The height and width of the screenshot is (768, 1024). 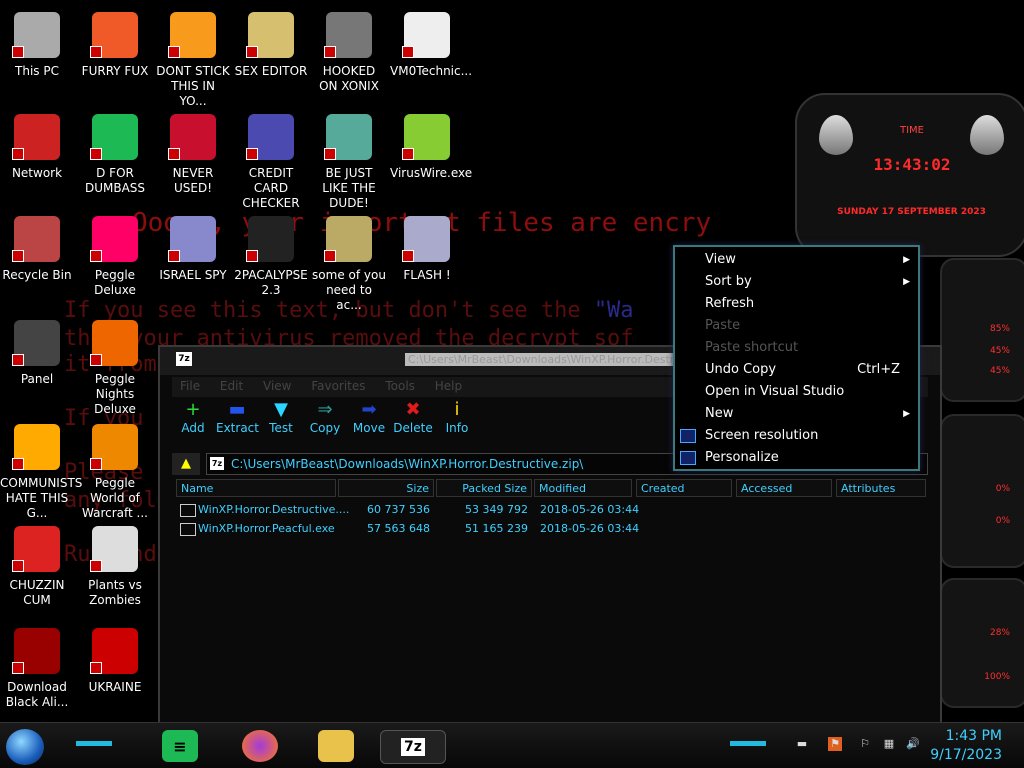 What do you see at coordinates (796, 260) in the screenshot?
I see `menu-item-view: View ▶` at bounding box center [796, 260].